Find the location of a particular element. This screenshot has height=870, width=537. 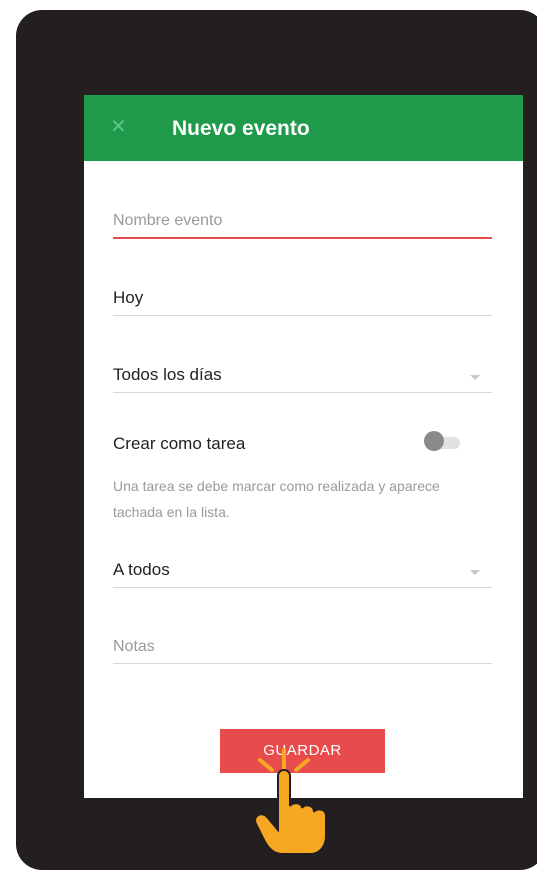

page-title: Nuevo evento is located at coordinates (241, 128).